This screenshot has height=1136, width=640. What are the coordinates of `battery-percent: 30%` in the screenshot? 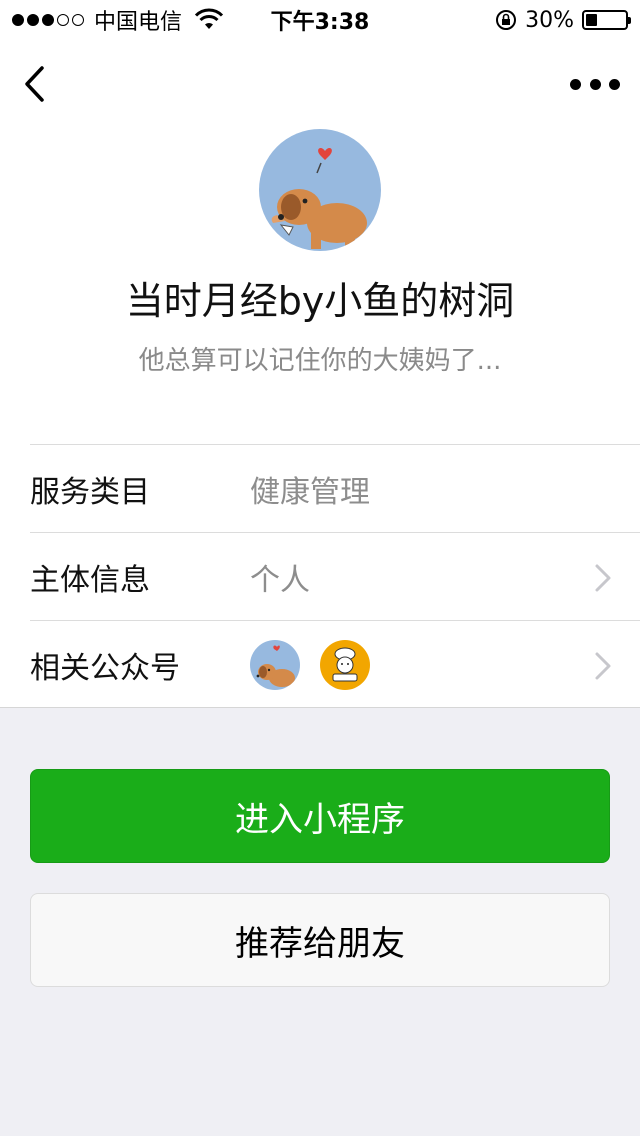 It's located at (549, 20).